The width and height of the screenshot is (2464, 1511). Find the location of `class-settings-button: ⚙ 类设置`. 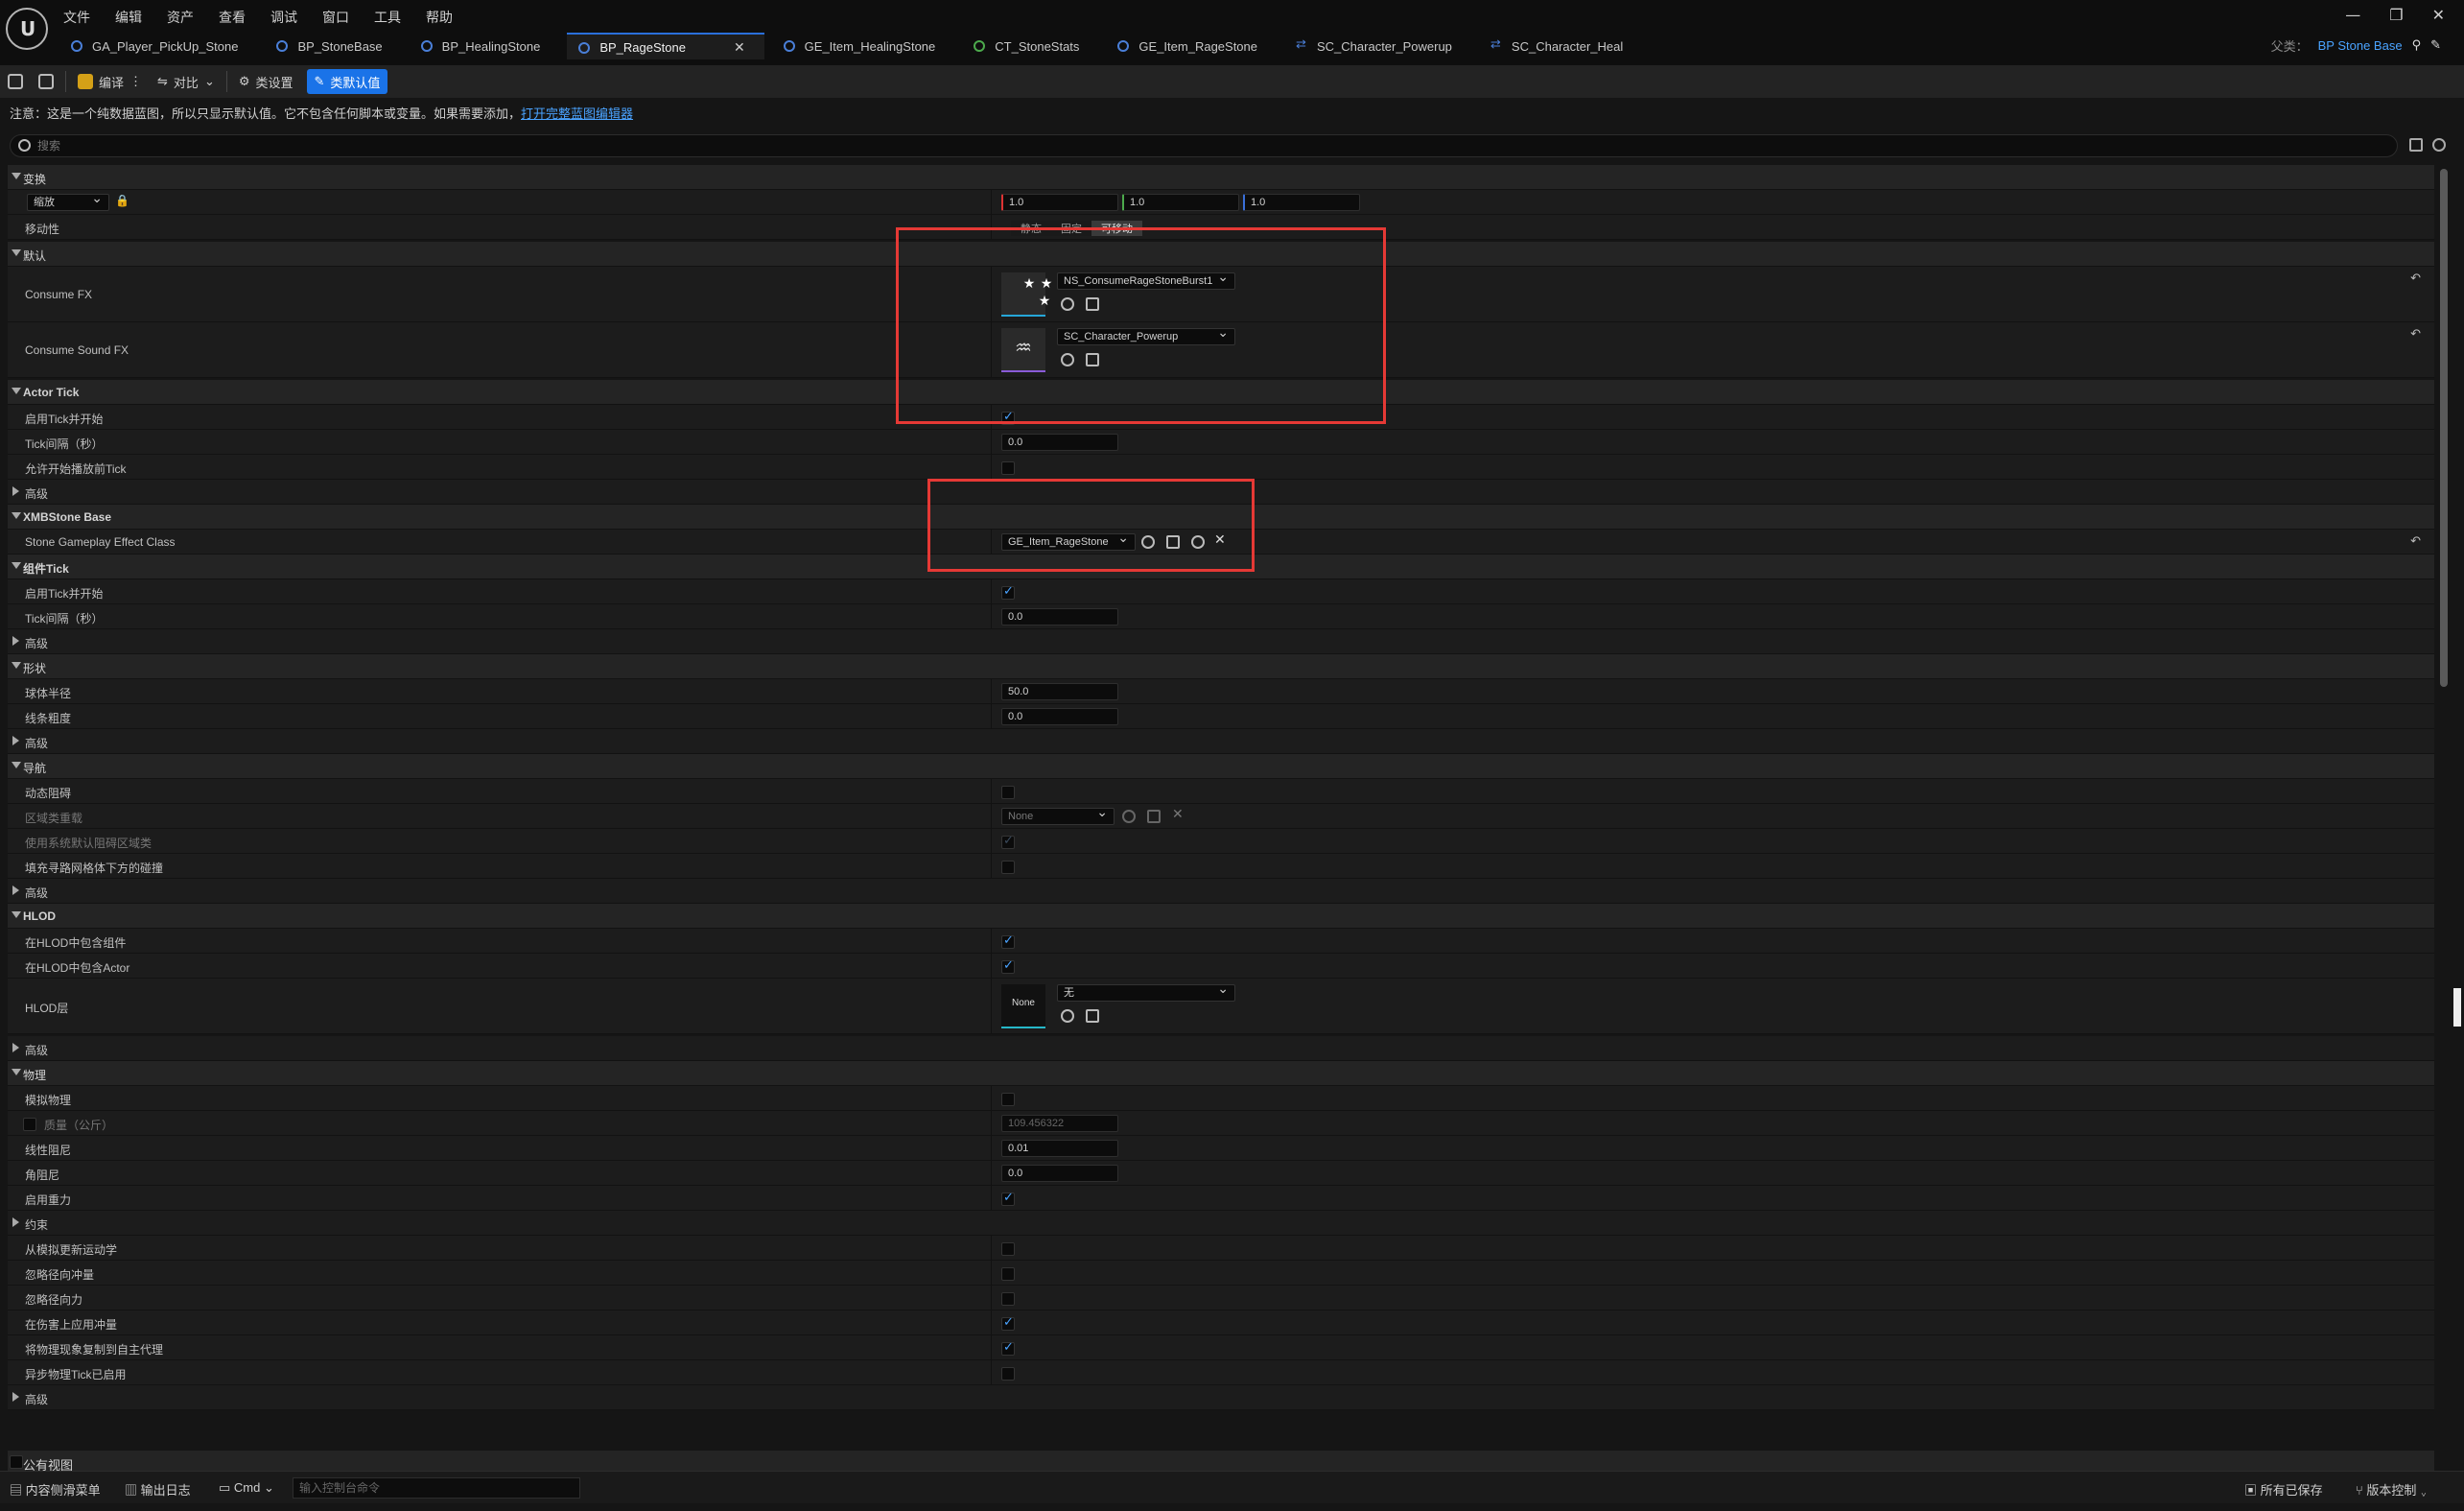

class-settings-button: ⚙ 类设置 is located at coordinates (266, 81).